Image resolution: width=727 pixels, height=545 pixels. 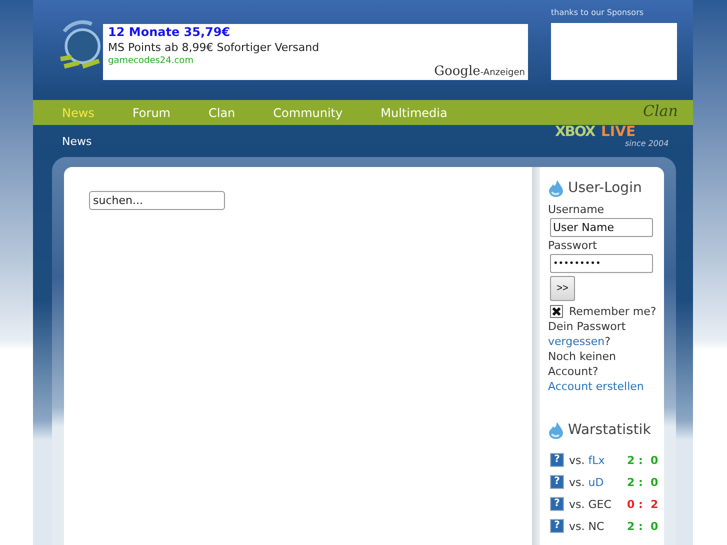 What do you see at coordinates (587, 526) in the screenshot?
I see `opponent-text: vs. NC` at bounding box center [587, 526].